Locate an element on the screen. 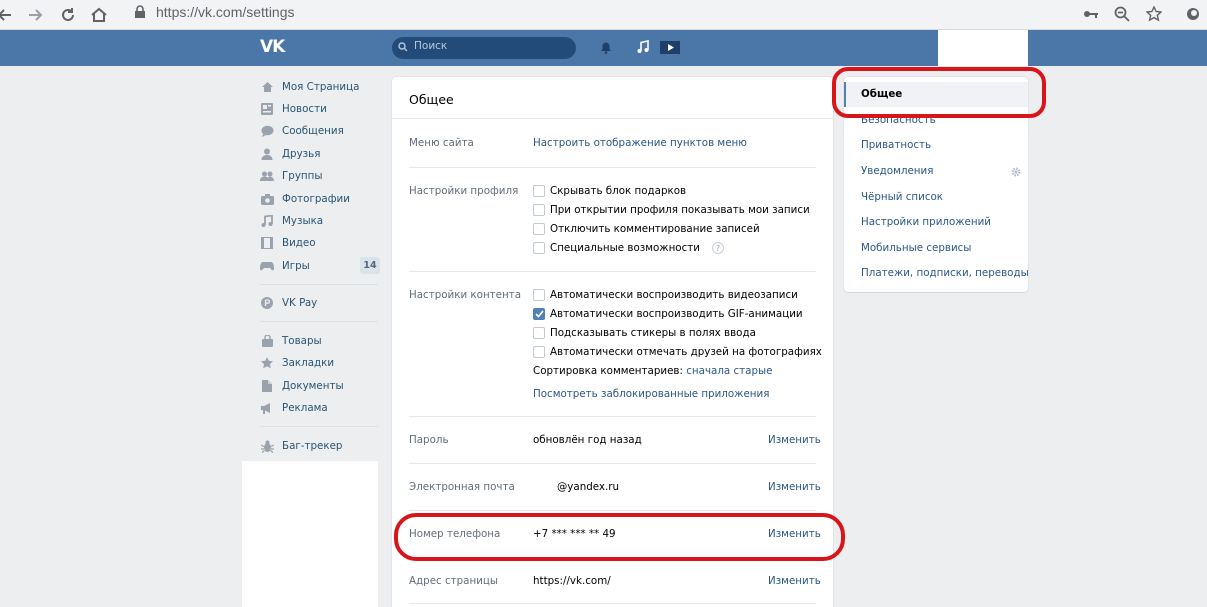  settings-nav-privacy: Приватность is located at coordinates (896, 145).